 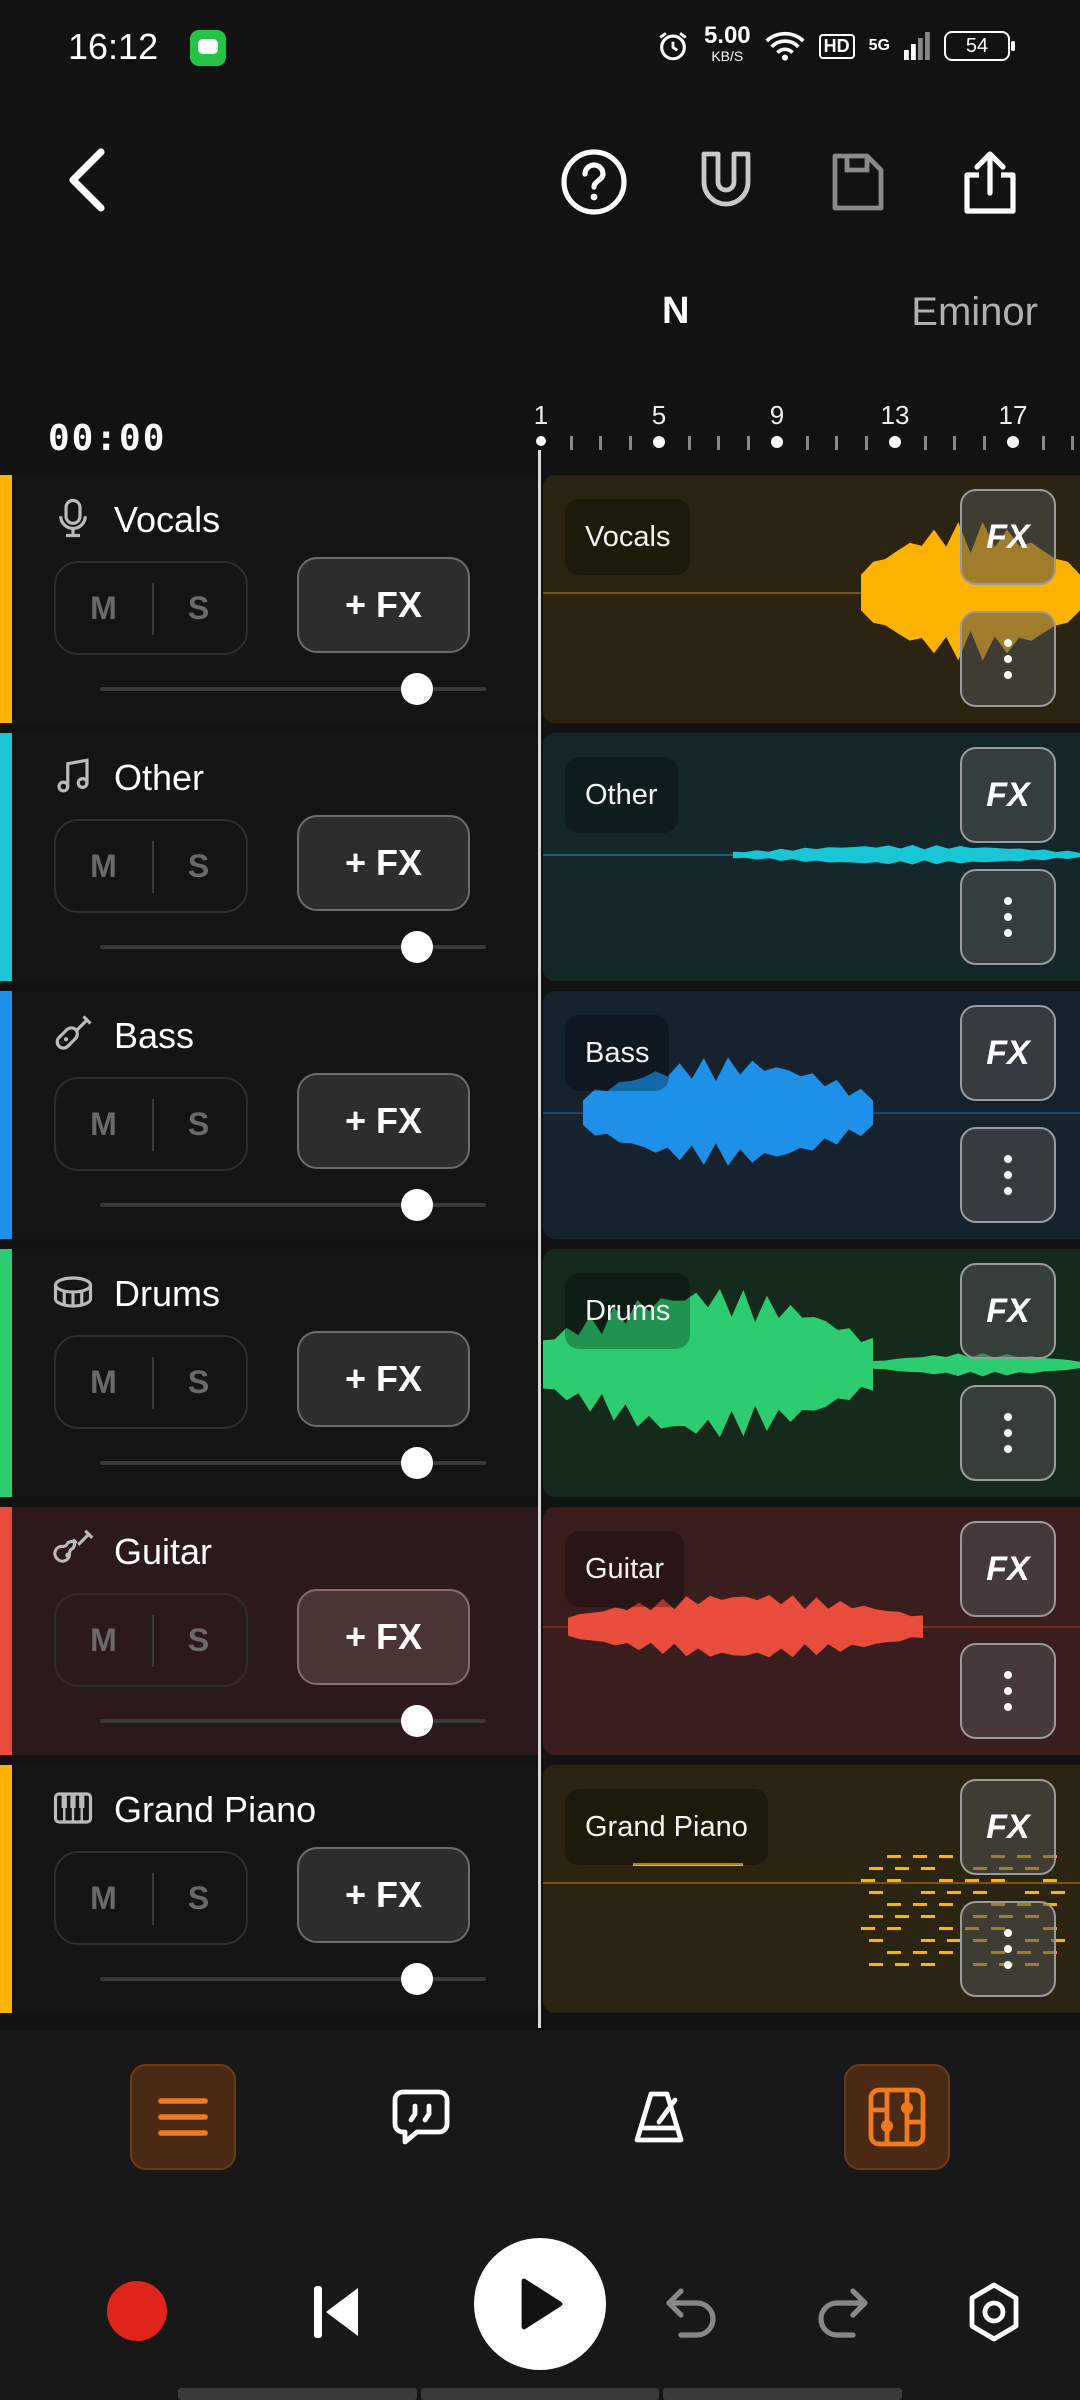 What do you see at coordinates (842, 2312) in the screenshot?
I see `redo-button` at bounding box center [842, 2312].